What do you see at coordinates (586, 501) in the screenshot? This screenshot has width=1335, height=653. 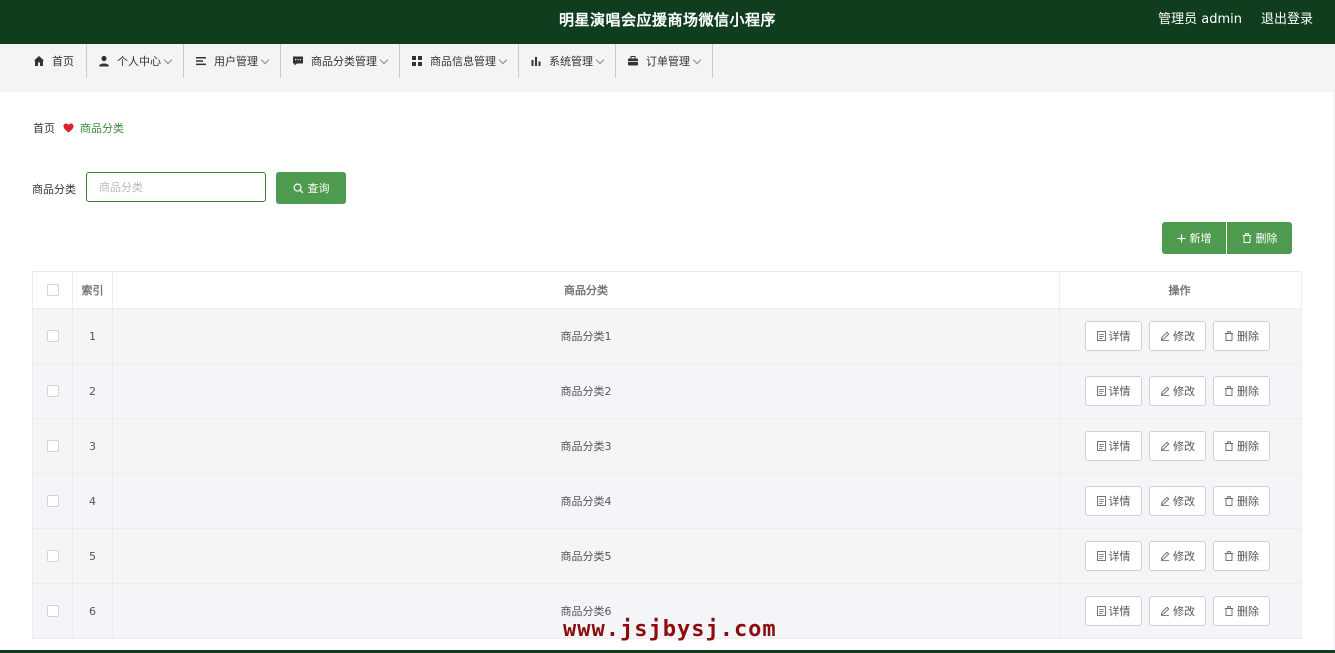 I see `row-category-name: 商品分类4` at bounding box center [586, 501].